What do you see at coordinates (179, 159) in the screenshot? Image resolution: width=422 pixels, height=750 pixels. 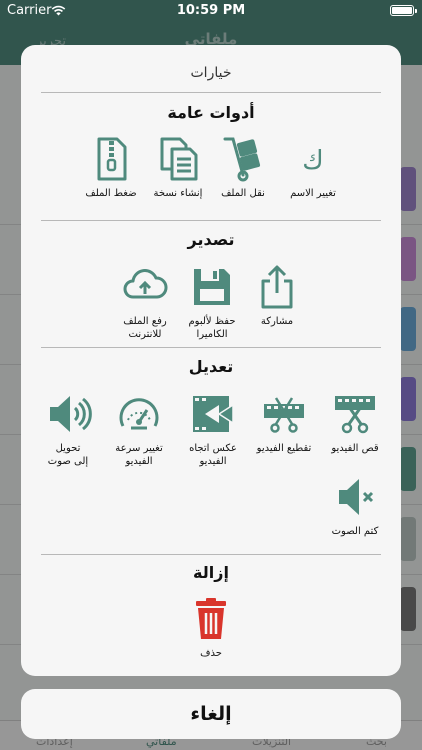 I see `copy-icon` at bounding box center [179, 159].